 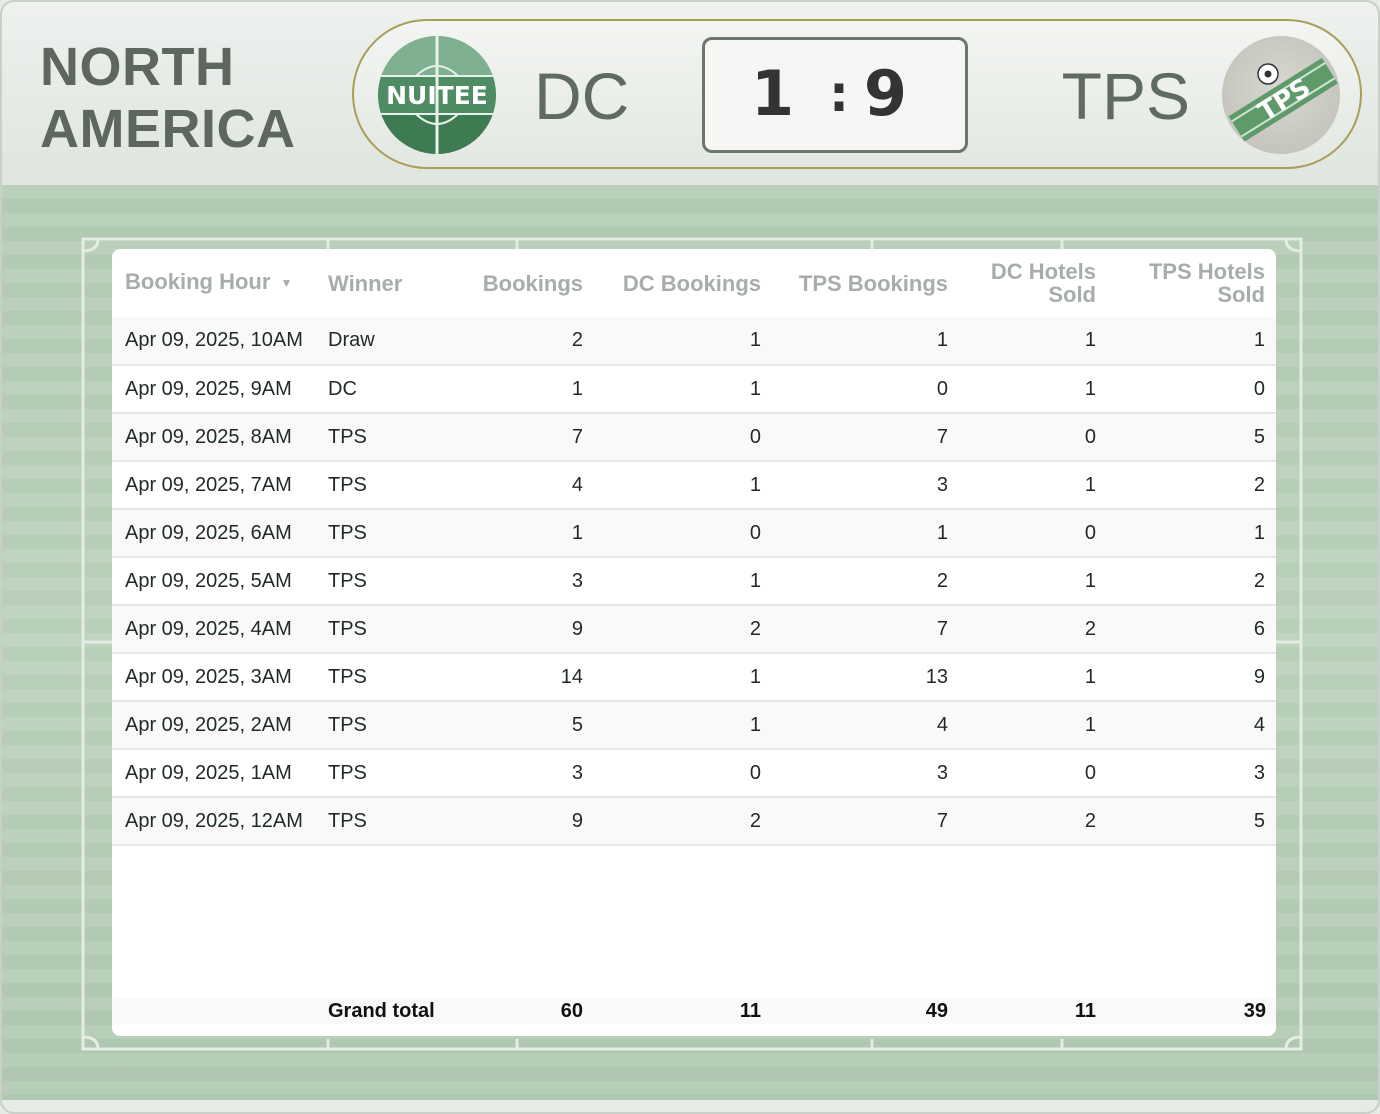 I want to click on table-row: Apr 09, 2025, 9AM DC 1 1 0 1 0, so click(x=694, y=389).